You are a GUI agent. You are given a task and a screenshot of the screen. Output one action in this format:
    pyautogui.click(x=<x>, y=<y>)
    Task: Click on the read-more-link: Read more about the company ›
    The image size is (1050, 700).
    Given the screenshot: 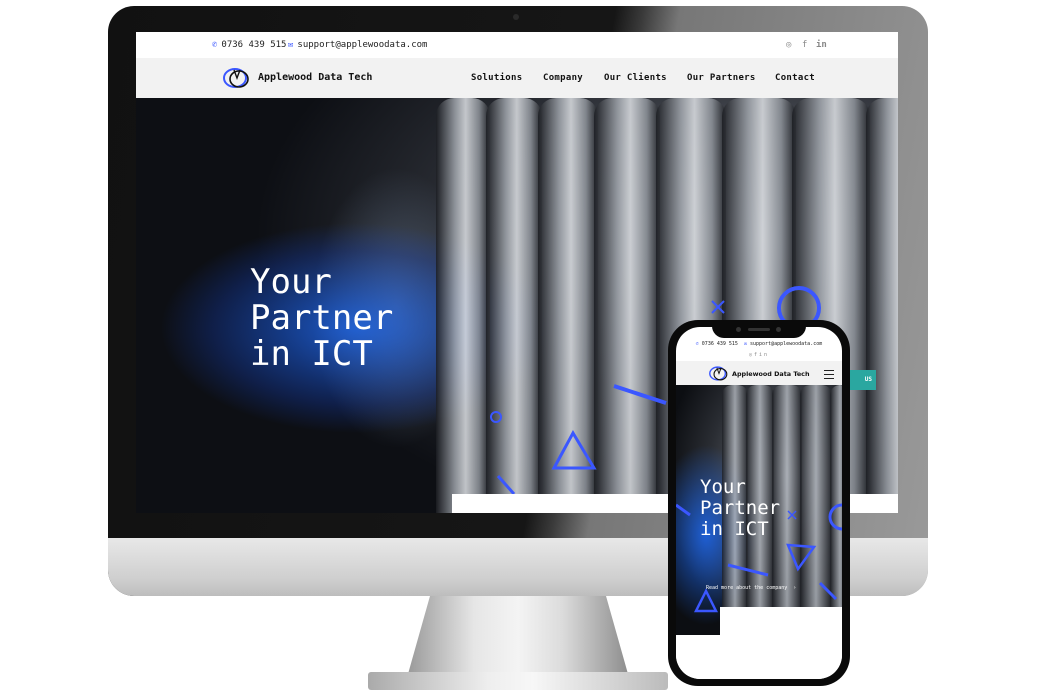 What is the action you would take?
    pyautogui.click(x=751, y=588)
    